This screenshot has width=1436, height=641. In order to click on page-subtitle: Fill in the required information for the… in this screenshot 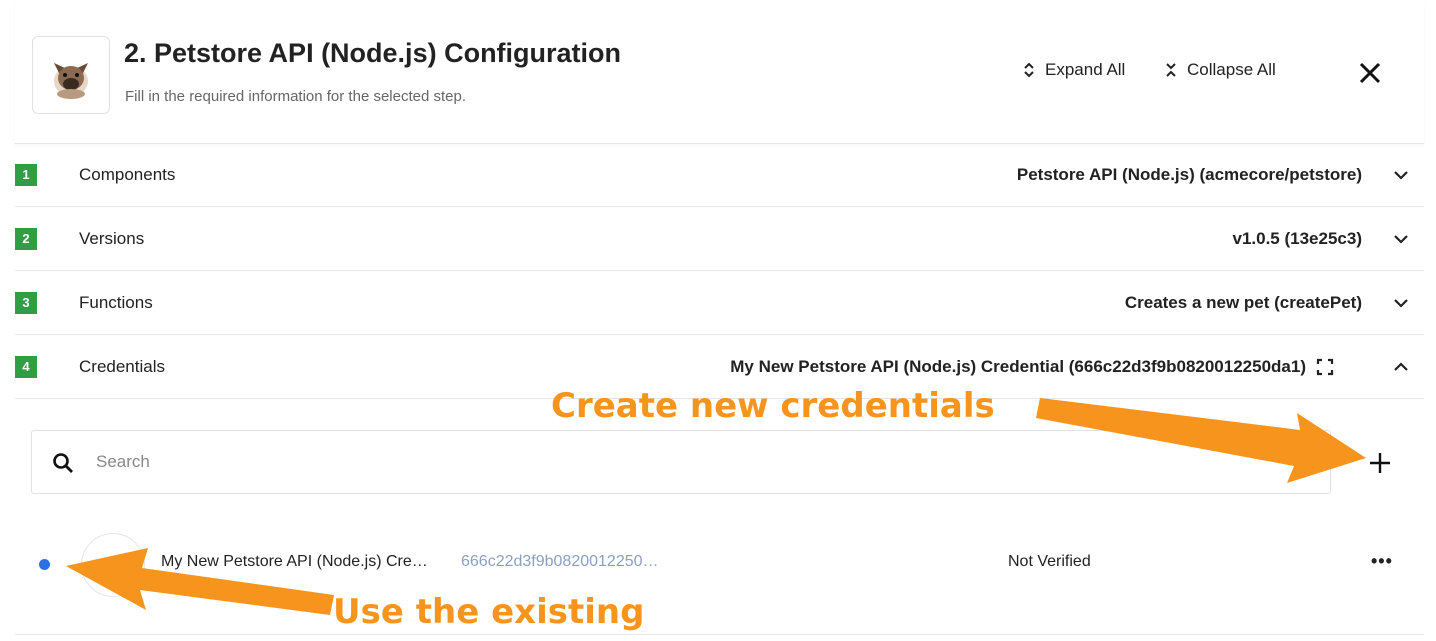, I will do `click(296, 96)`.